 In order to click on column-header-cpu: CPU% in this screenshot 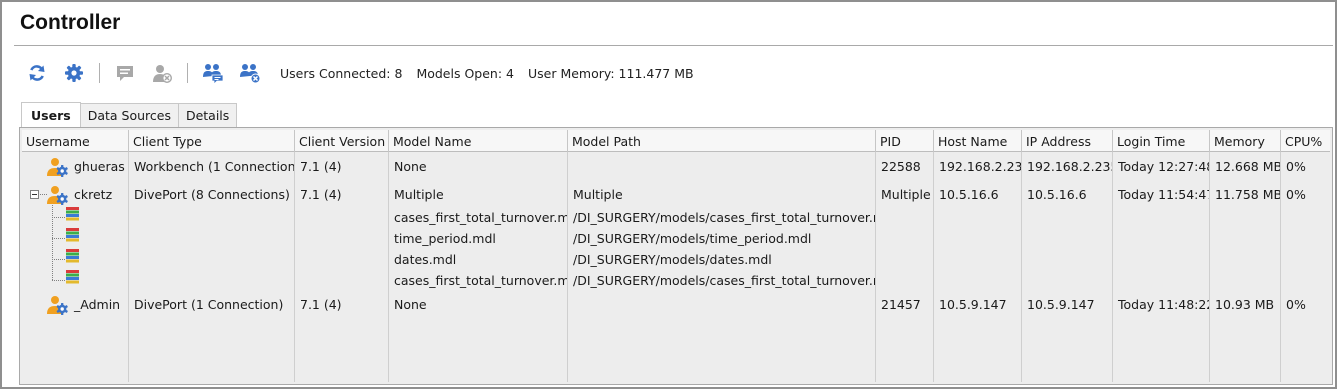, I will do `click(1305, 141)`.